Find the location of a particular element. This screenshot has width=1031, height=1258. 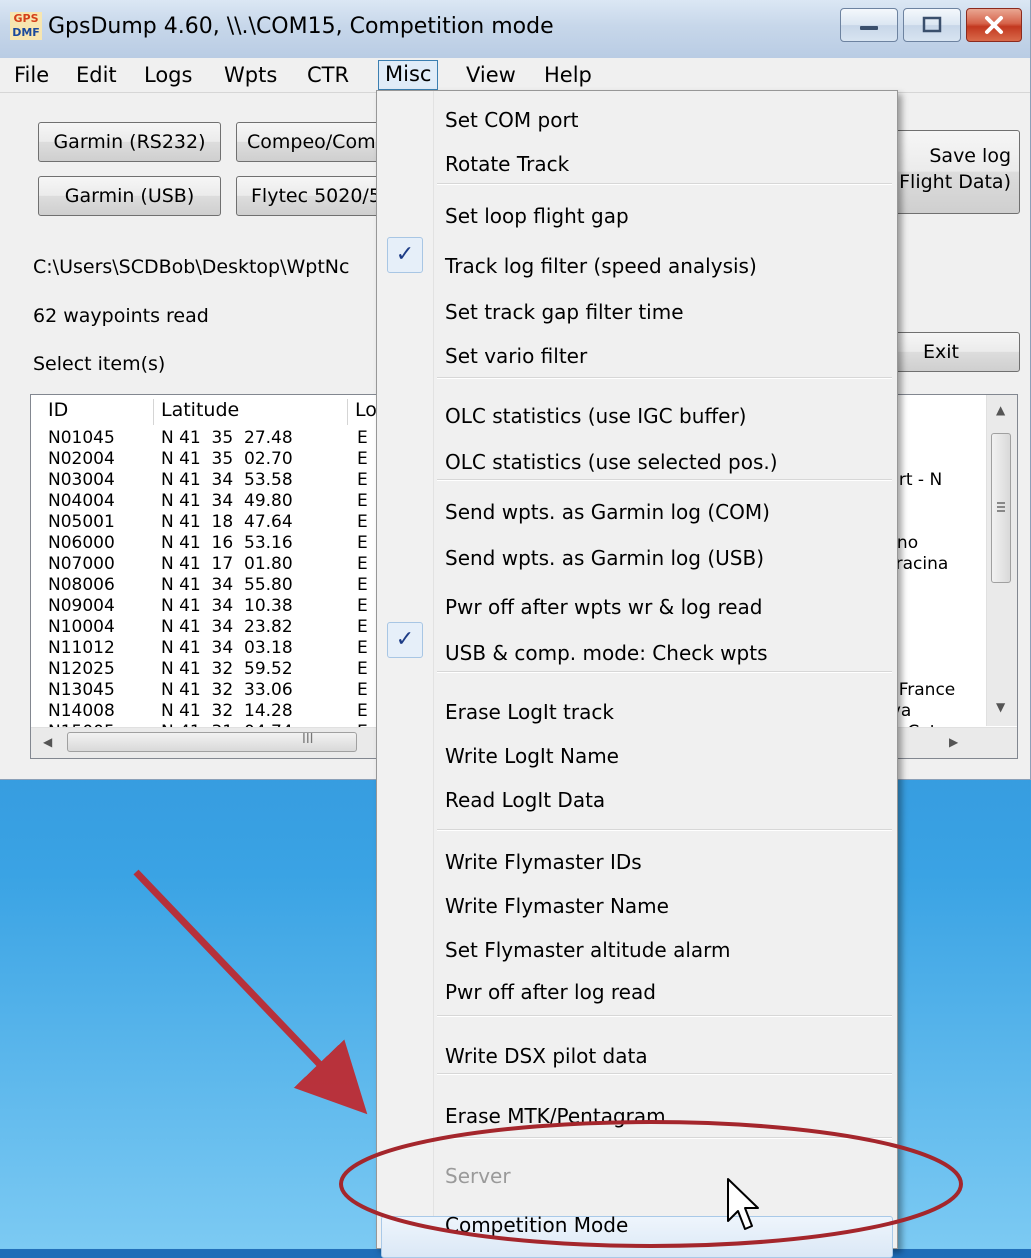

menu-item-olc-statistics-use-igc-buffer: OLC statistics (use IGC buffer) is located at coordinates (595, 416).